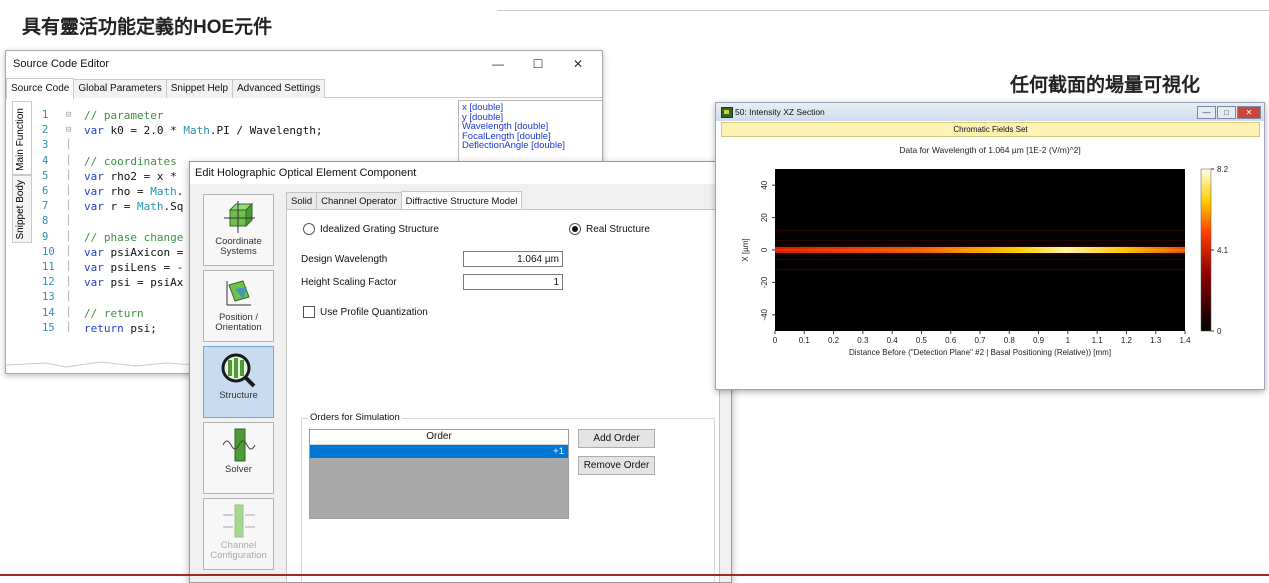  Describe the element at coordinates (48, 282) in the screenshot. I see `line-number-text: 12` at that location.